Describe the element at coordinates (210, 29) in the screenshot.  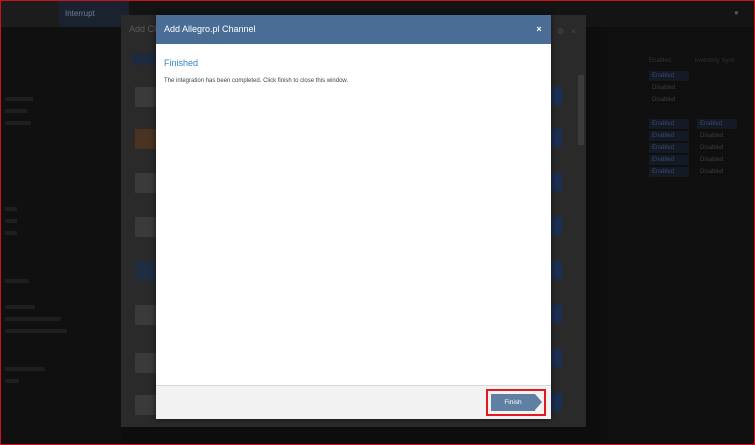
I see `modal-title: Add Allegro.pl Channel` at that location.